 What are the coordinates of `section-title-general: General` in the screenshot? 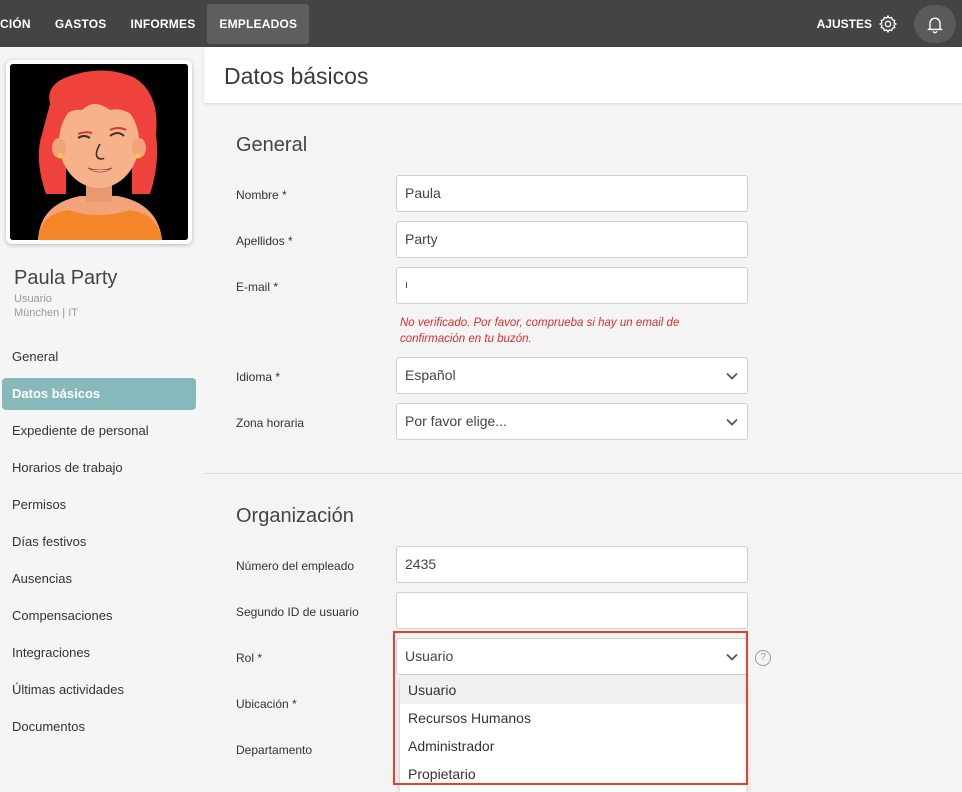 It's located at (272, 145).